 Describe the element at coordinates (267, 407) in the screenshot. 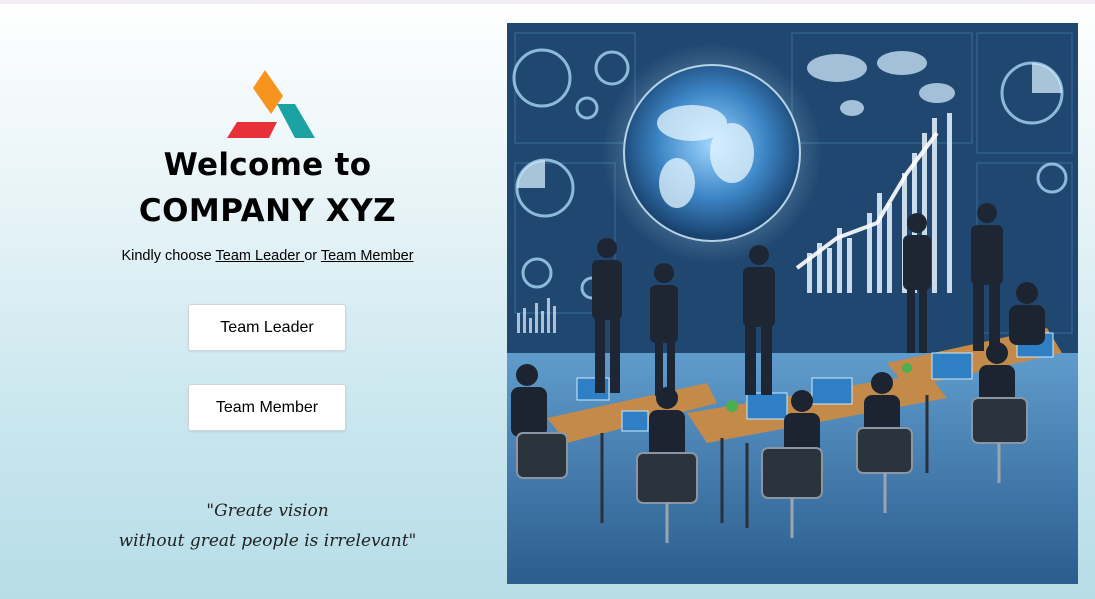

I see `team-member-button: Team Member` at that location.